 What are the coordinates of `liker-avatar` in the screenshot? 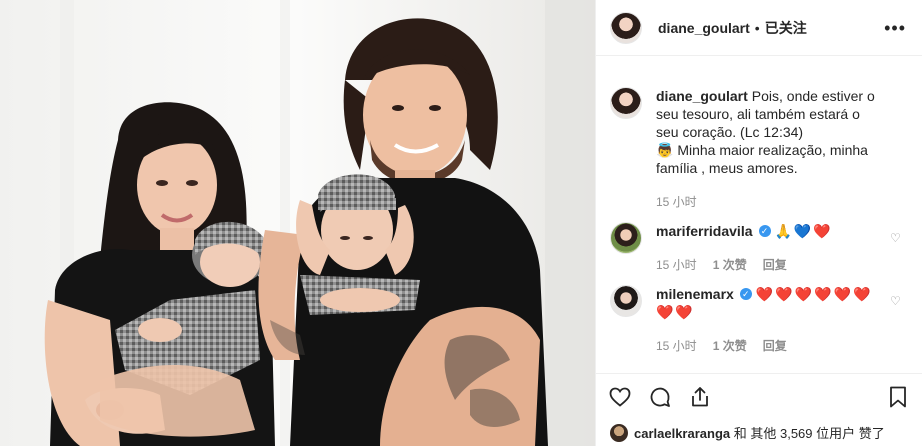 It's located at (619, 432).